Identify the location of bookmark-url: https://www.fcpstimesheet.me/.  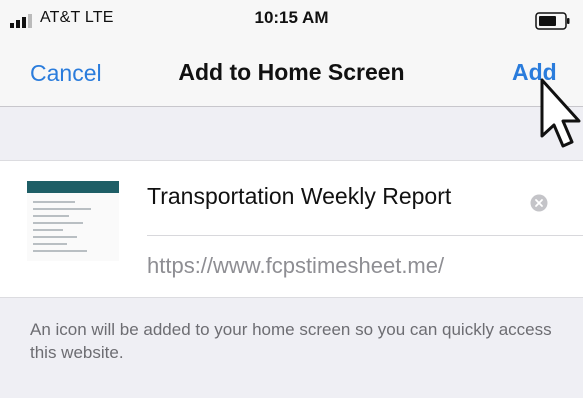
(296, 265).